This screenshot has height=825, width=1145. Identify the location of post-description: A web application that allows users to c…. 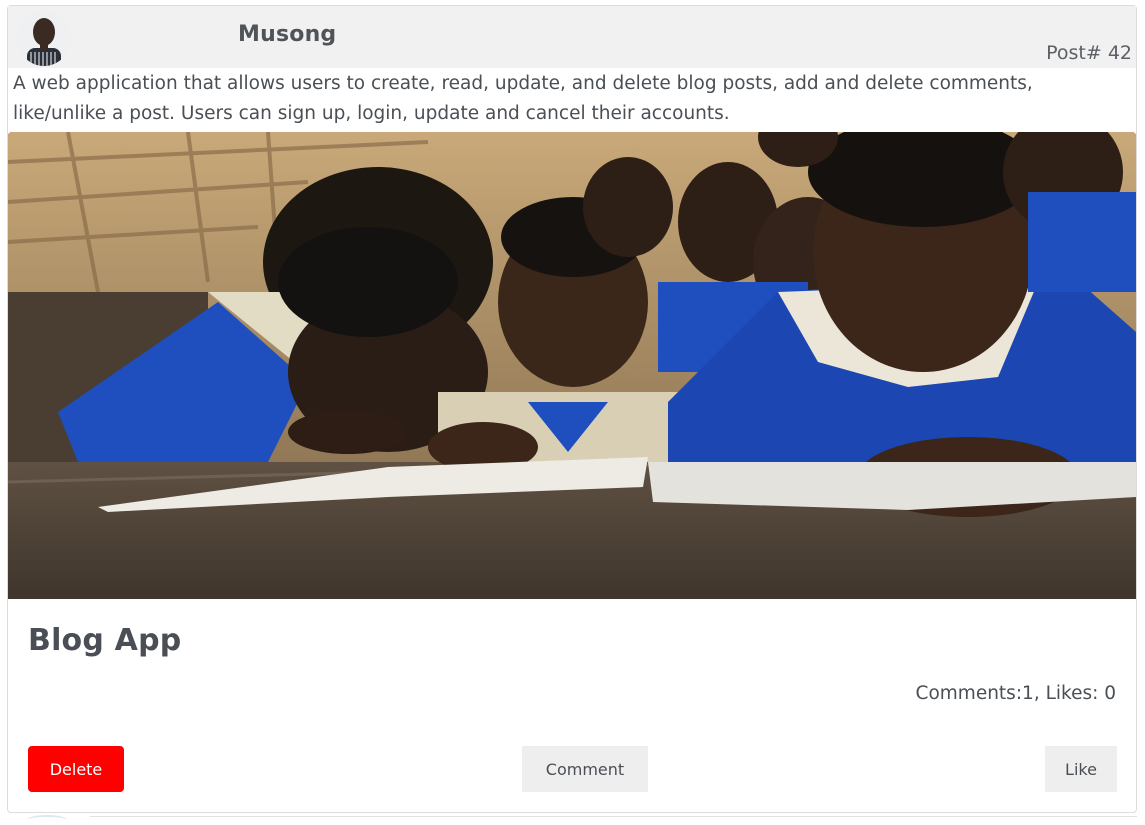
(523, 98).